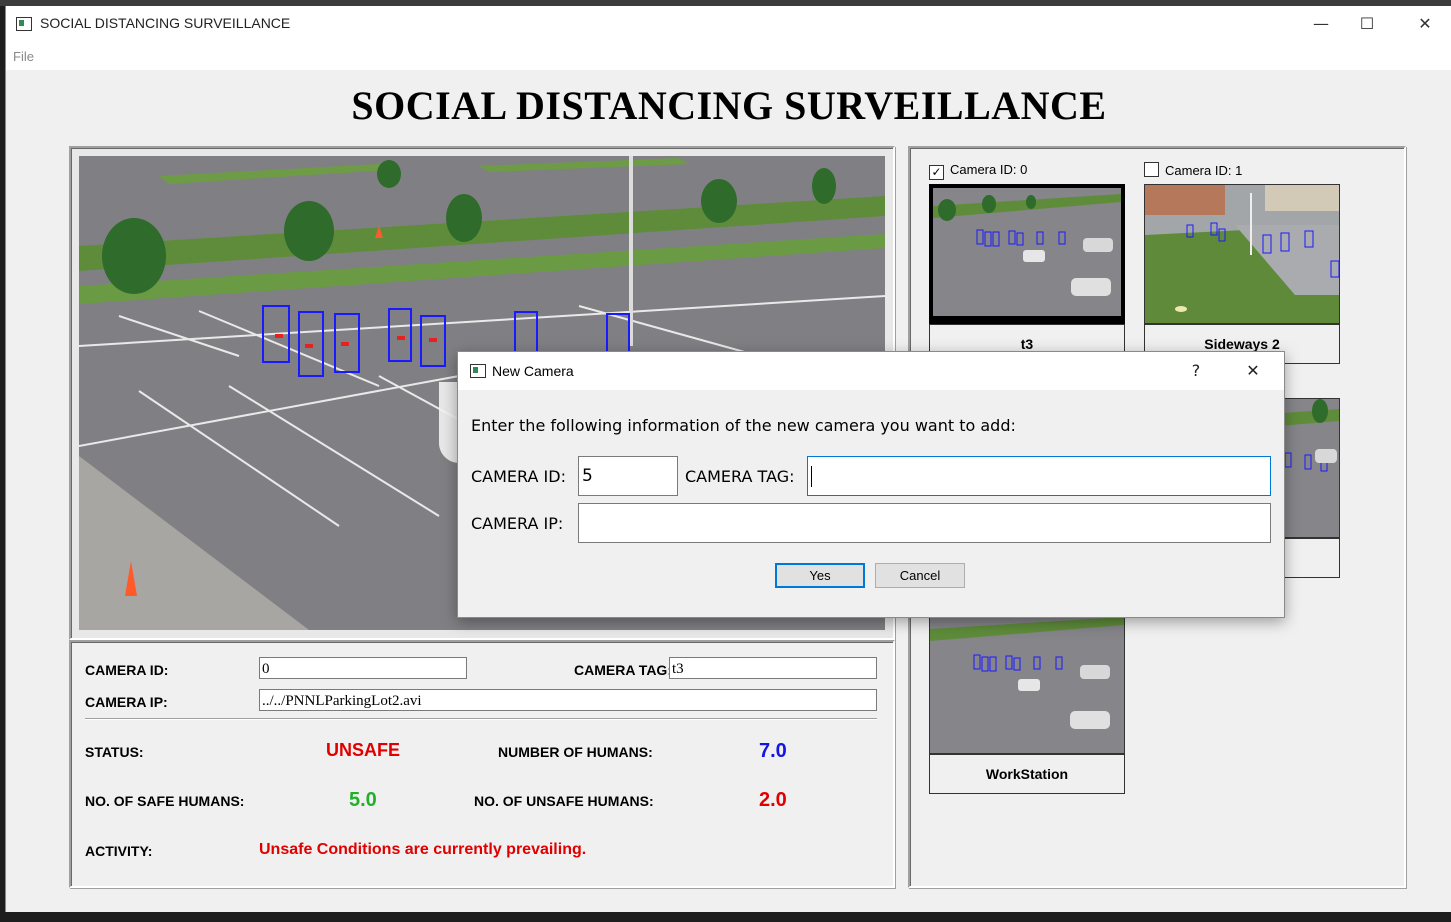  What do you see at coordinates (575, 752) in the screenshot?
I see `num-humans-label: NUMBER OF HUMANS:` at bounding box center [575, 752].